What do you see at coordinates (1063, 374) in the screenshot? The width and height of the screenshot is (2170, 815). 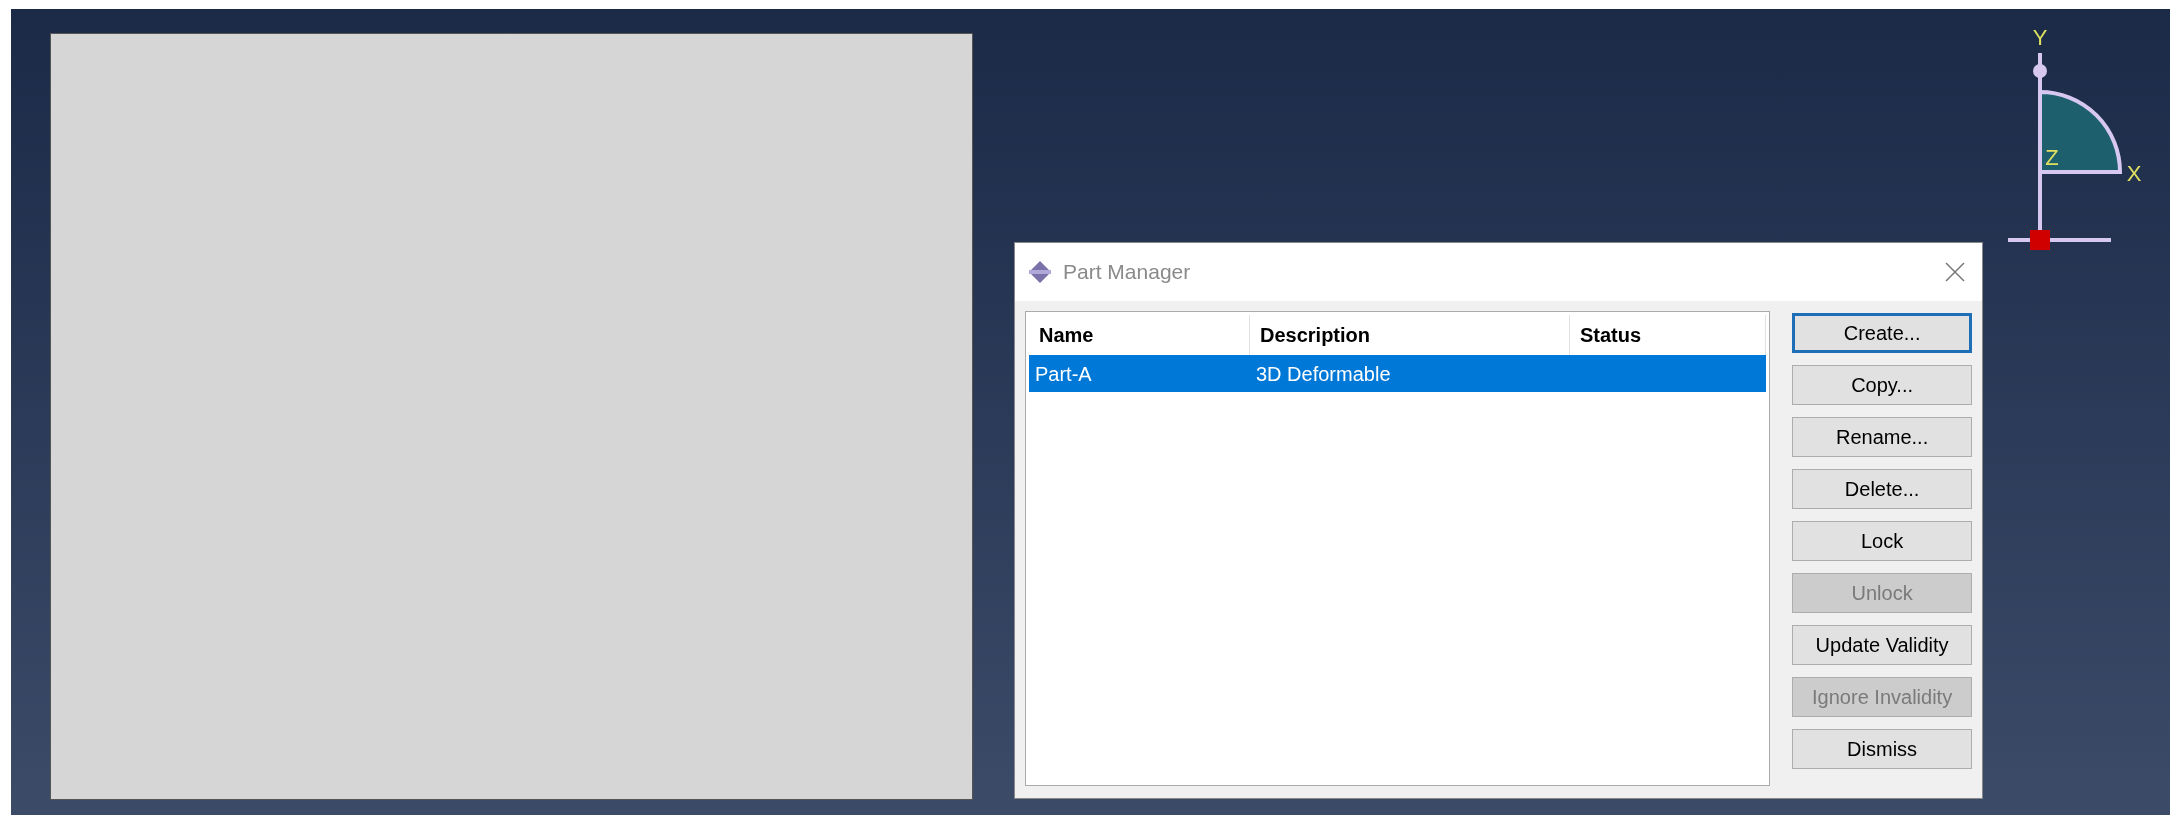 I see `table-cell-text: Part-A` at bounding box center [1063, 374].